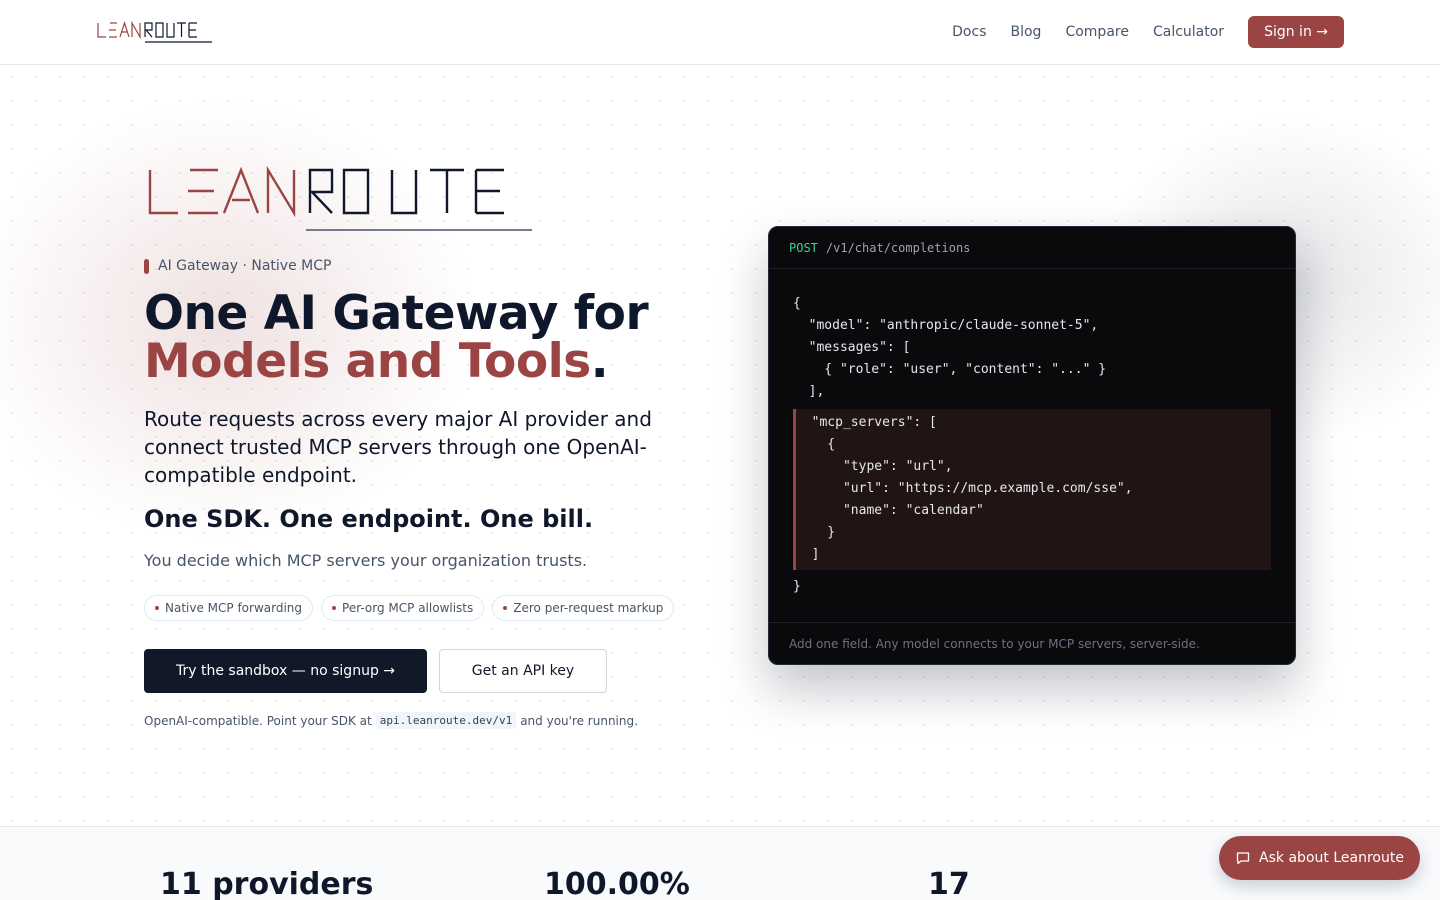 The image size is (1440, 900). I want to click on http-method: POST, so click(803, 247).